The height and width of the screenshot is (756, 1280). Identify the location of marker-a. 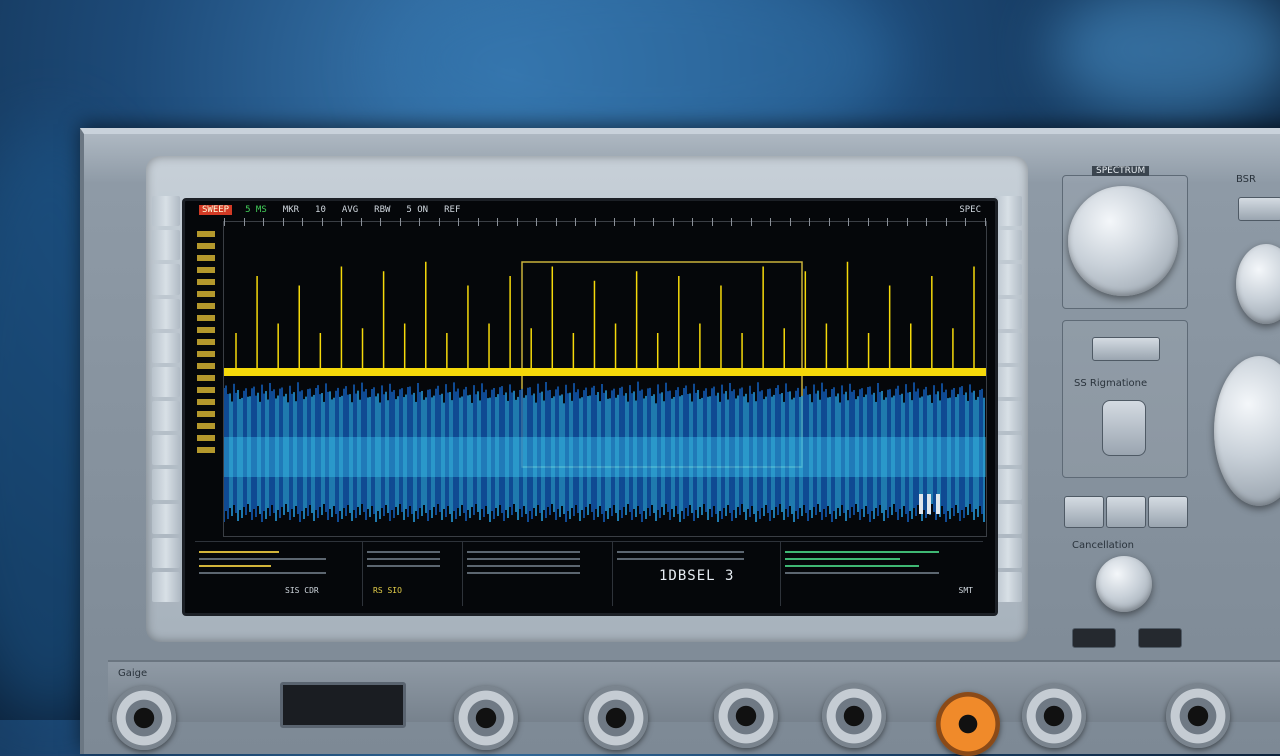
(921, 504).